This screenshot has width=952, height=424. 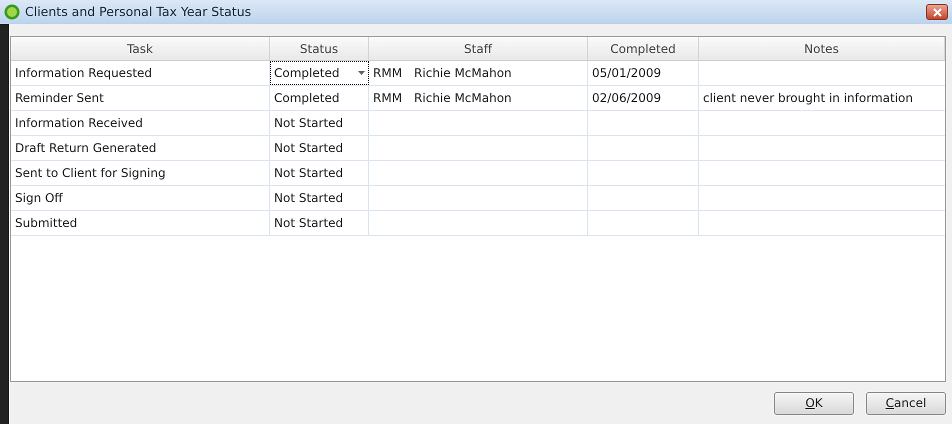 What do you see at coordinates (627, 73) in the screenshot?
I see `date-text: 05/01/2009` at bounding box center [627, 73].